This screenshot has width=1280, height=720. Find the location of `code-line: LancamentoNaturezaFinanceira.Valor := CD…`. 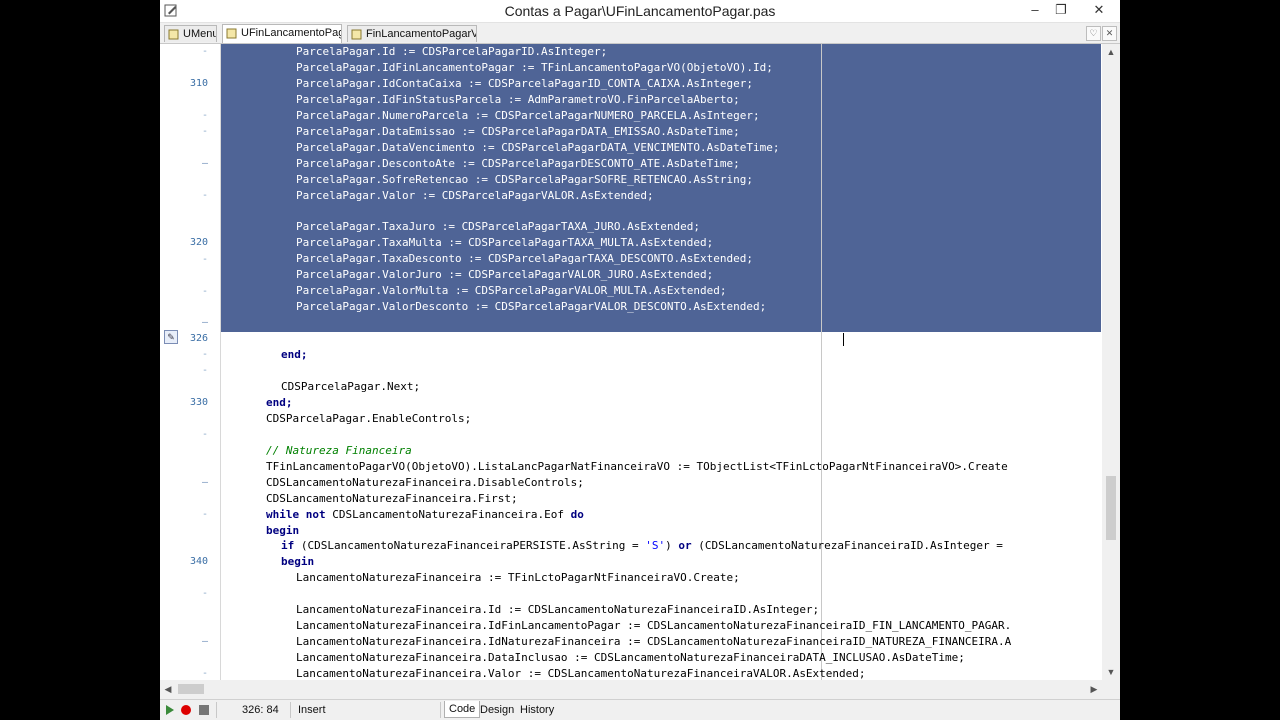

code-line: LancamentoNaturezaFinanceira.Valor := CD… is located at coordinates (581, 673).